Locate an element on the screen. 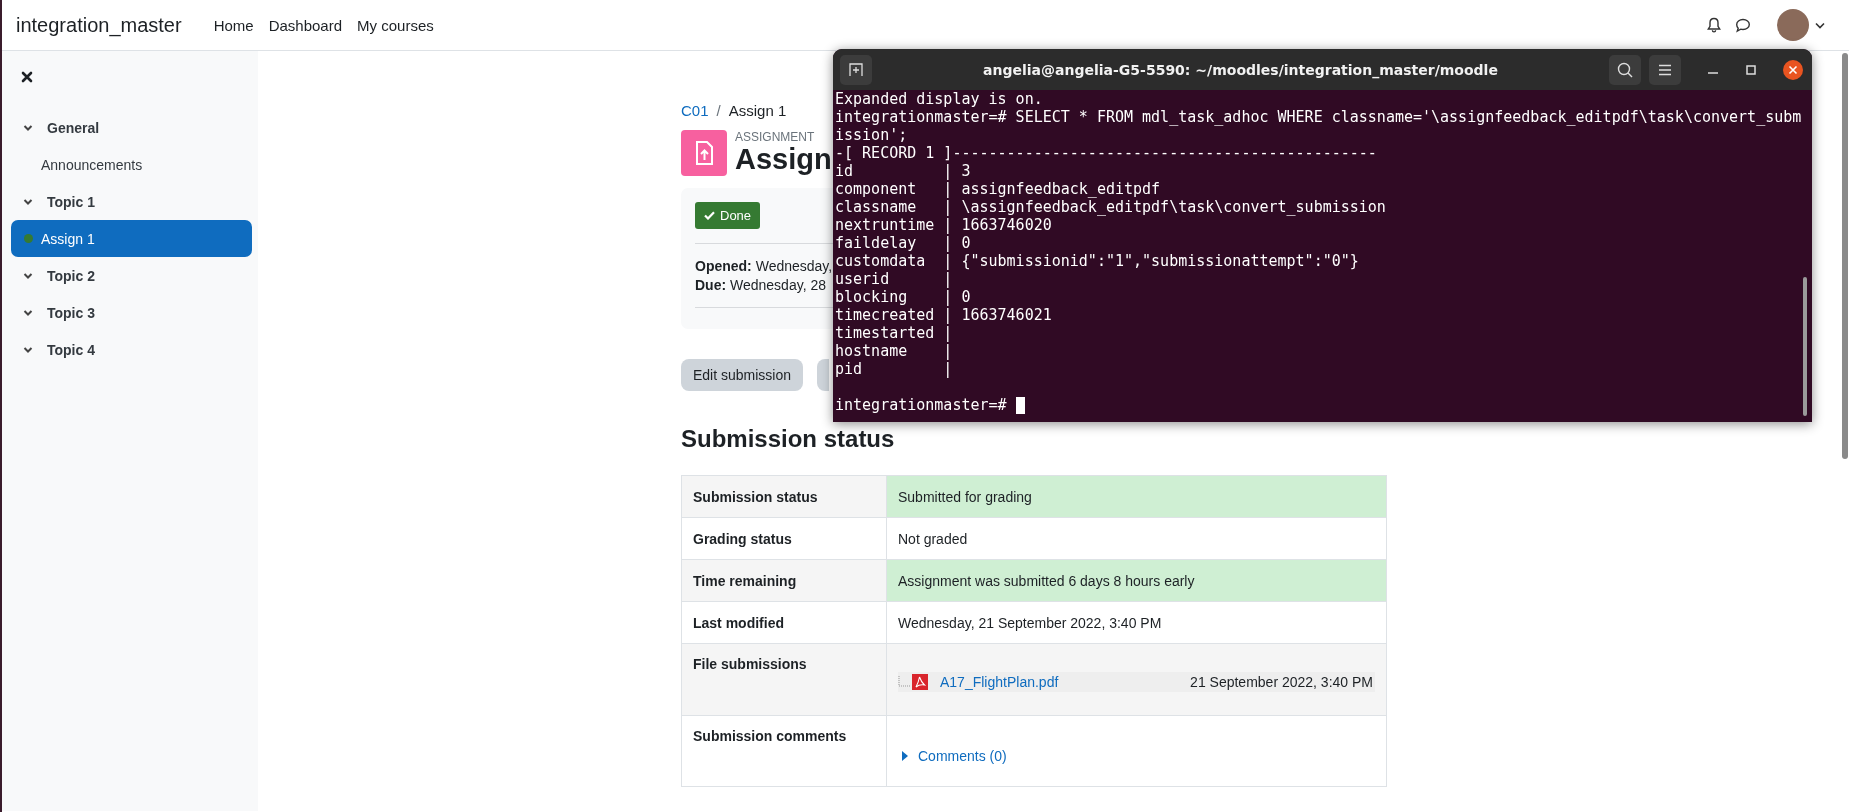 This screenshot has width=1849, height=812. activity-type: ASSIGNMENT is located at coordinates (775, 137).